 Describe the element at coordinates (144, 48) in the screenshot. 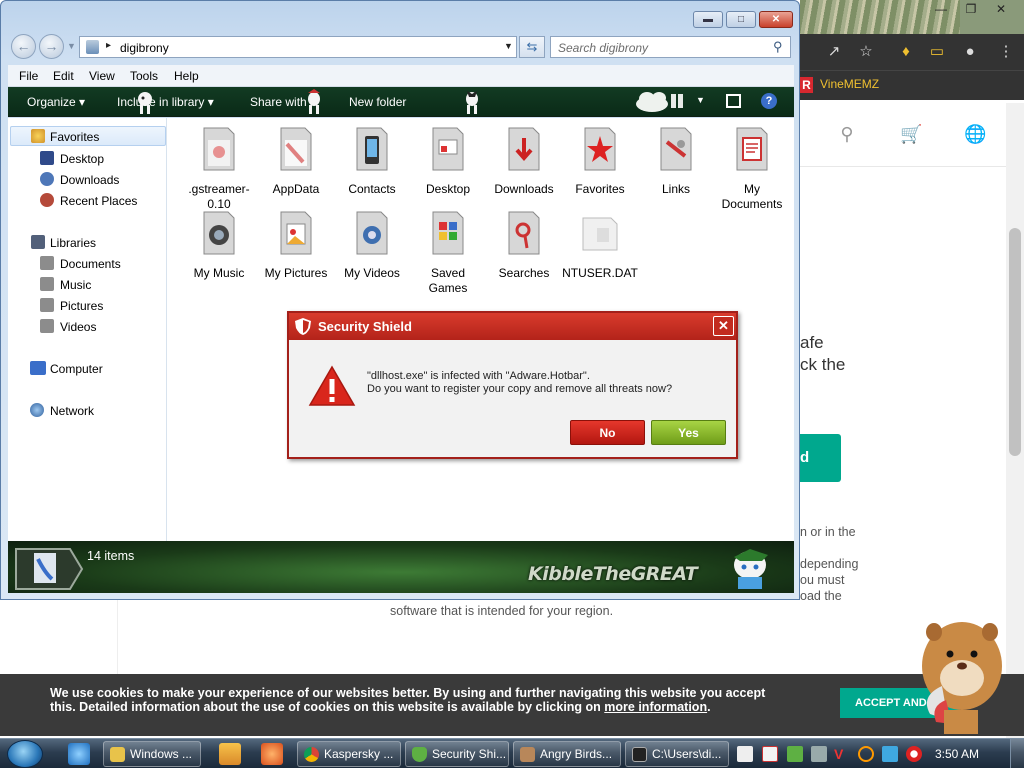

I see `address-path: digibrony` at that location.